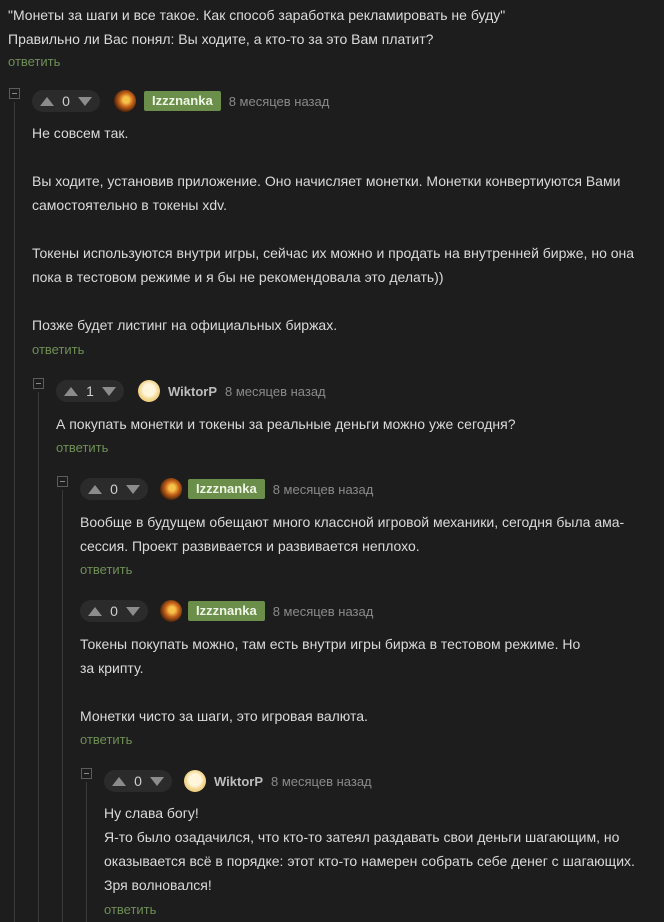  I want to click on score: 1, so click(90, 391).